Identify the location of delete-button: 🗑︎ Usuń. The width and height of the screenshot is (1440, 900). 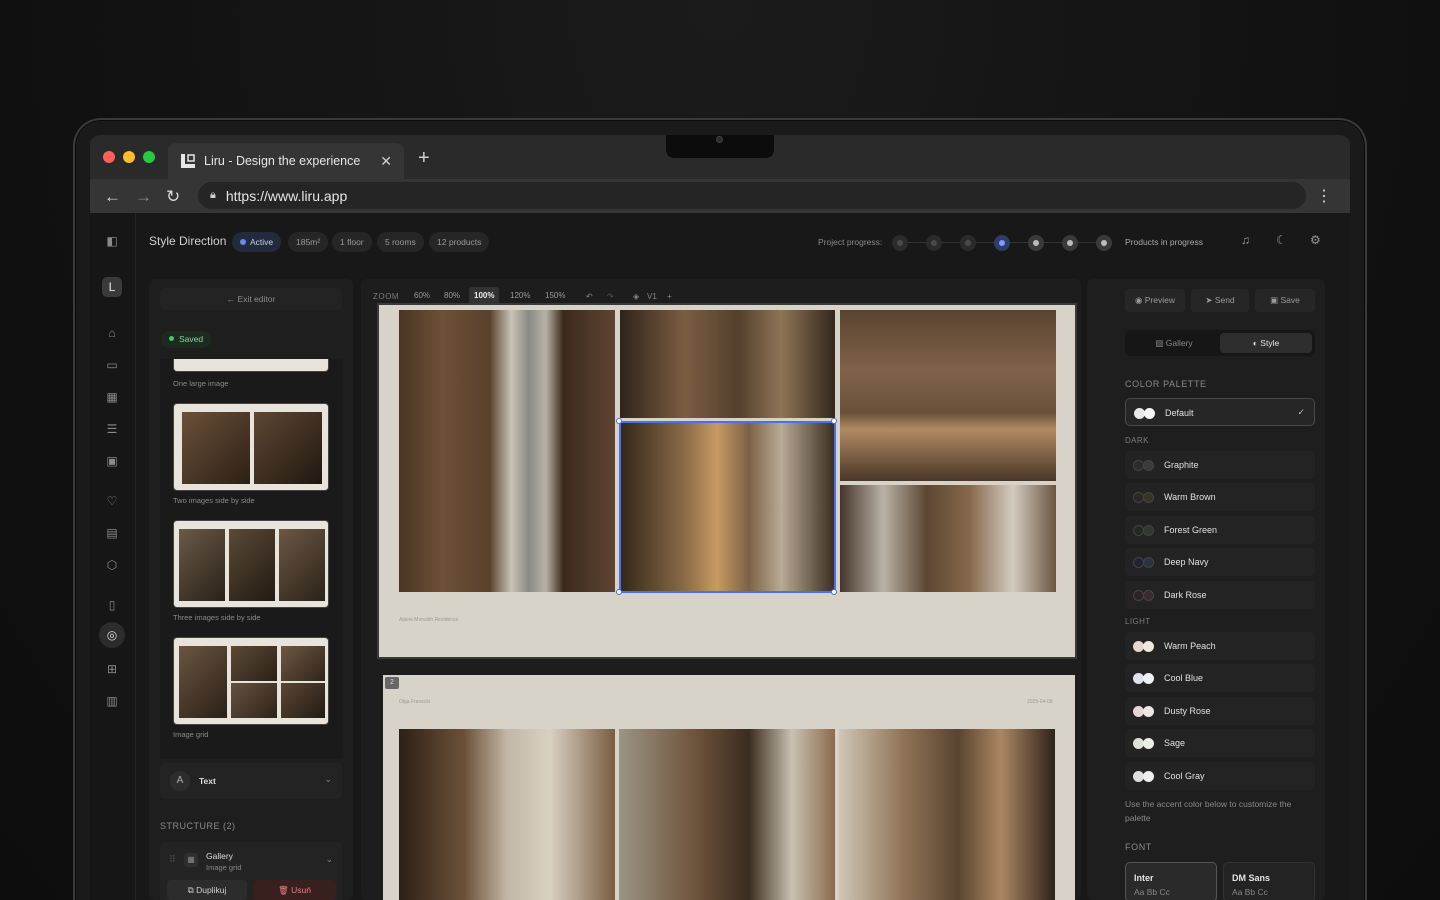
(294, 890).